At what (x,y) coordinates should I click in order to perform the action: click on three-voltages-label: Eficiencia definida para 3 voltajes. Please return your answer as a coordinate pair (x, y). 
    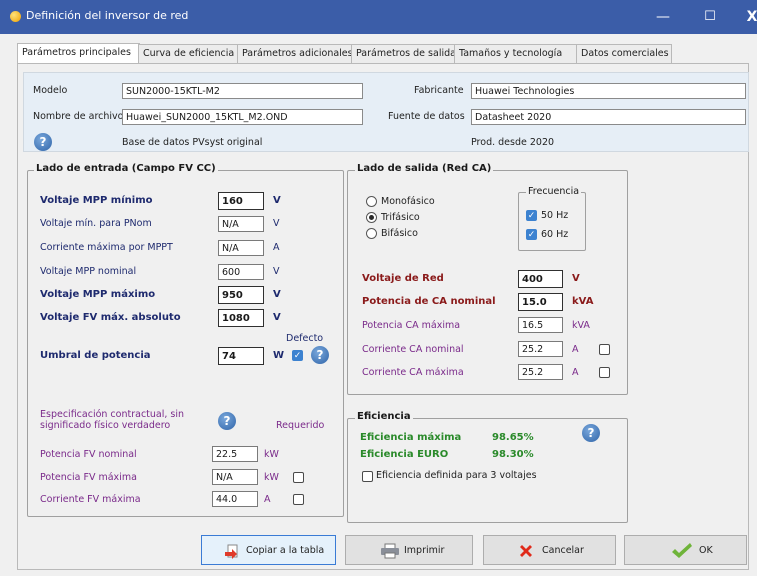
    Looking at the image, I should click on (456, 475).